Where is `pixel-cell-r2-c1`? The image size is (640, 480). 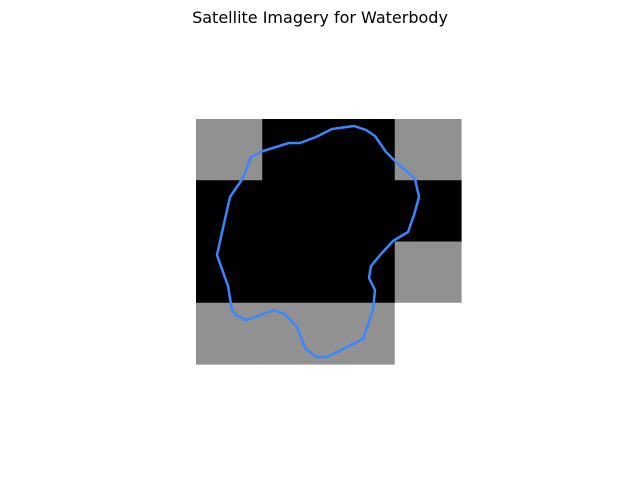
pixel-cell-r2-c1 is located at coordinates (296, 272).